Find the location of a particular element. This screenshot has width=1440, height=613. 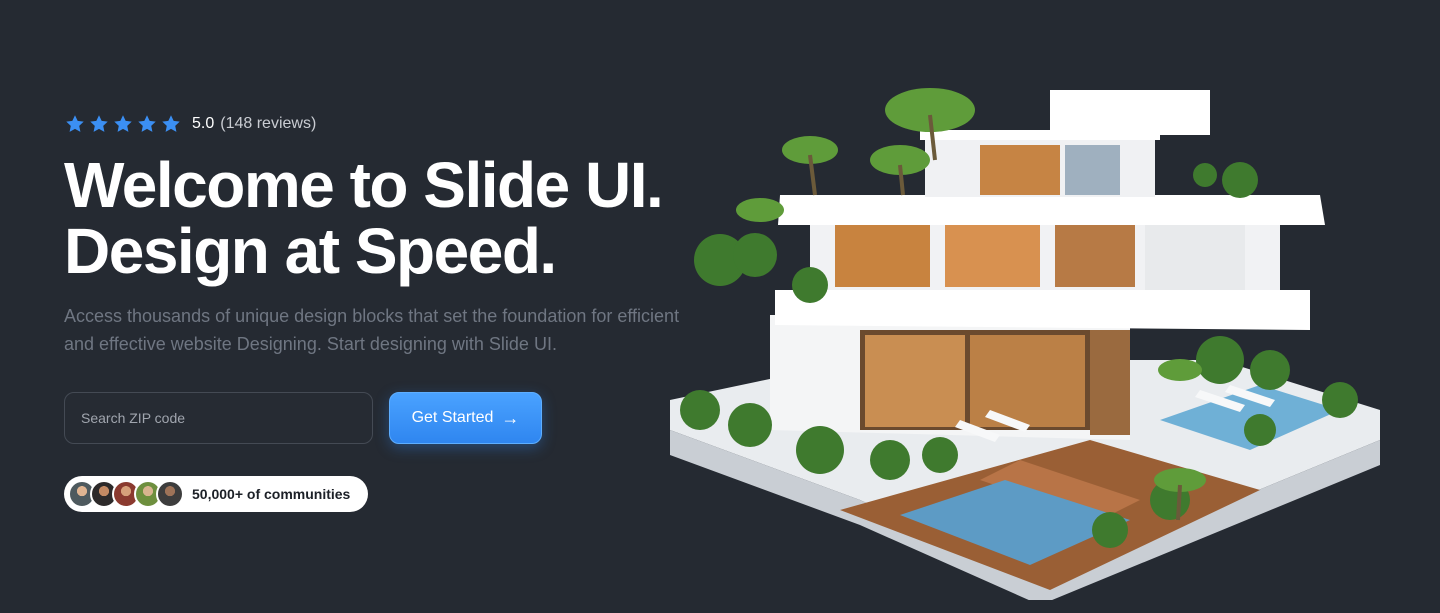

headline-line-2: Design at Speed. is located at coordinates (310, 251).